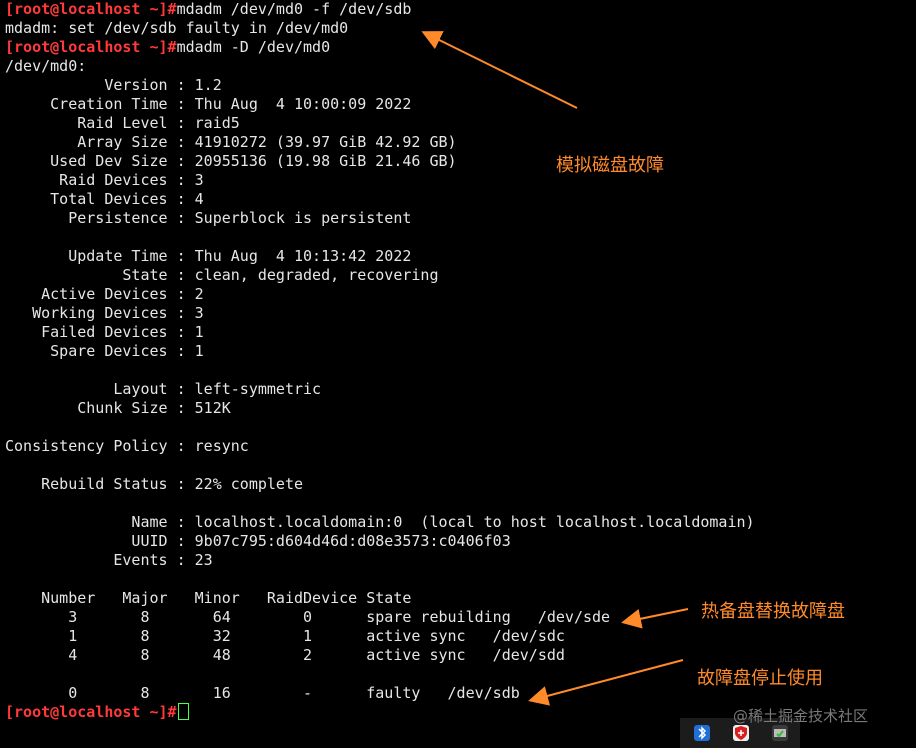 The height and width of the screenshot is (748, 916). What do you see at coordinates (222, 275) in the screenshot?
I see `output-text: State : clean, degraded, recovering` at bounding box center [222, 275].